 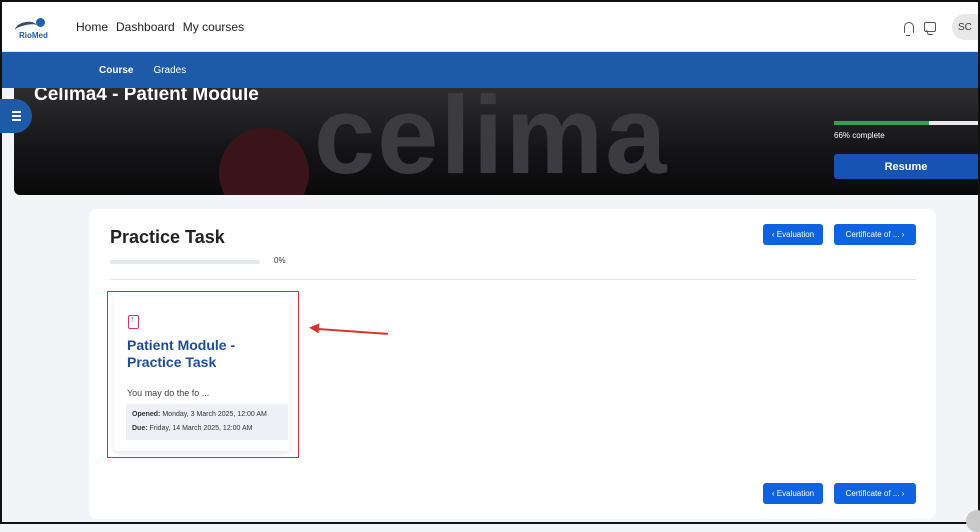 What do you see at coordinates (882, 123) in the screenshot?
I see `course-progress-fill` at bounding box center [882, 123].